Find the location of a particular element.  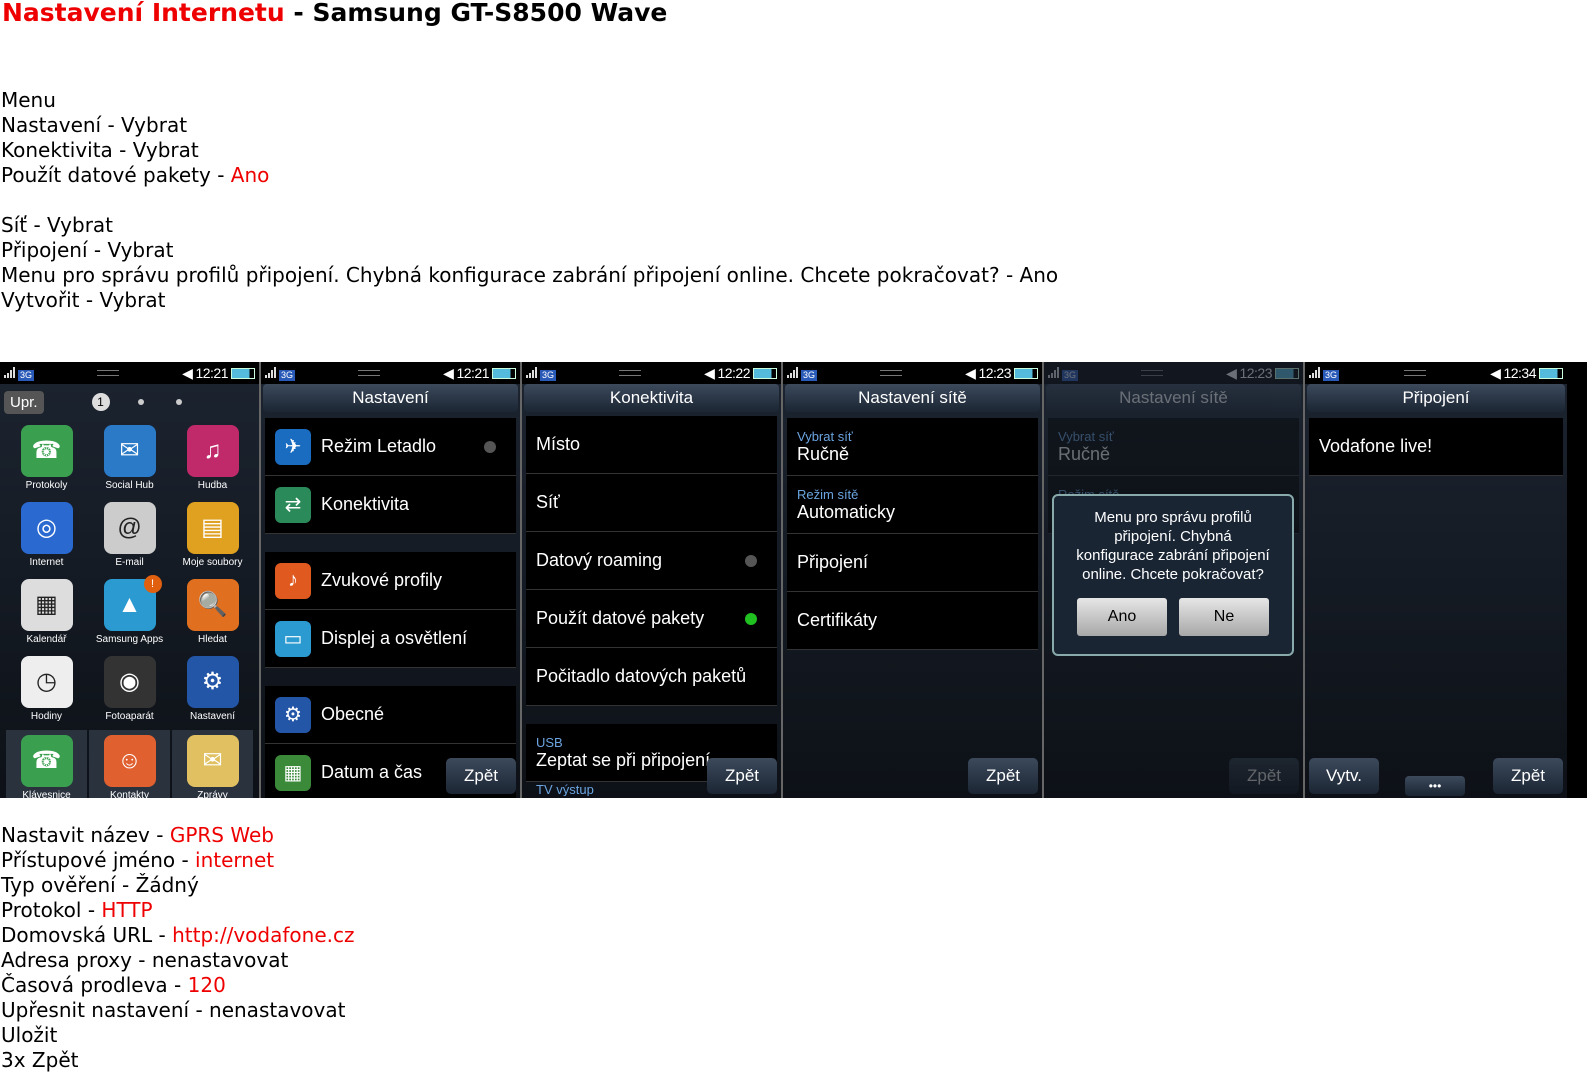

menu-item-network-mode: Režim sítě Automaticky is located at coordinates (912, 505).